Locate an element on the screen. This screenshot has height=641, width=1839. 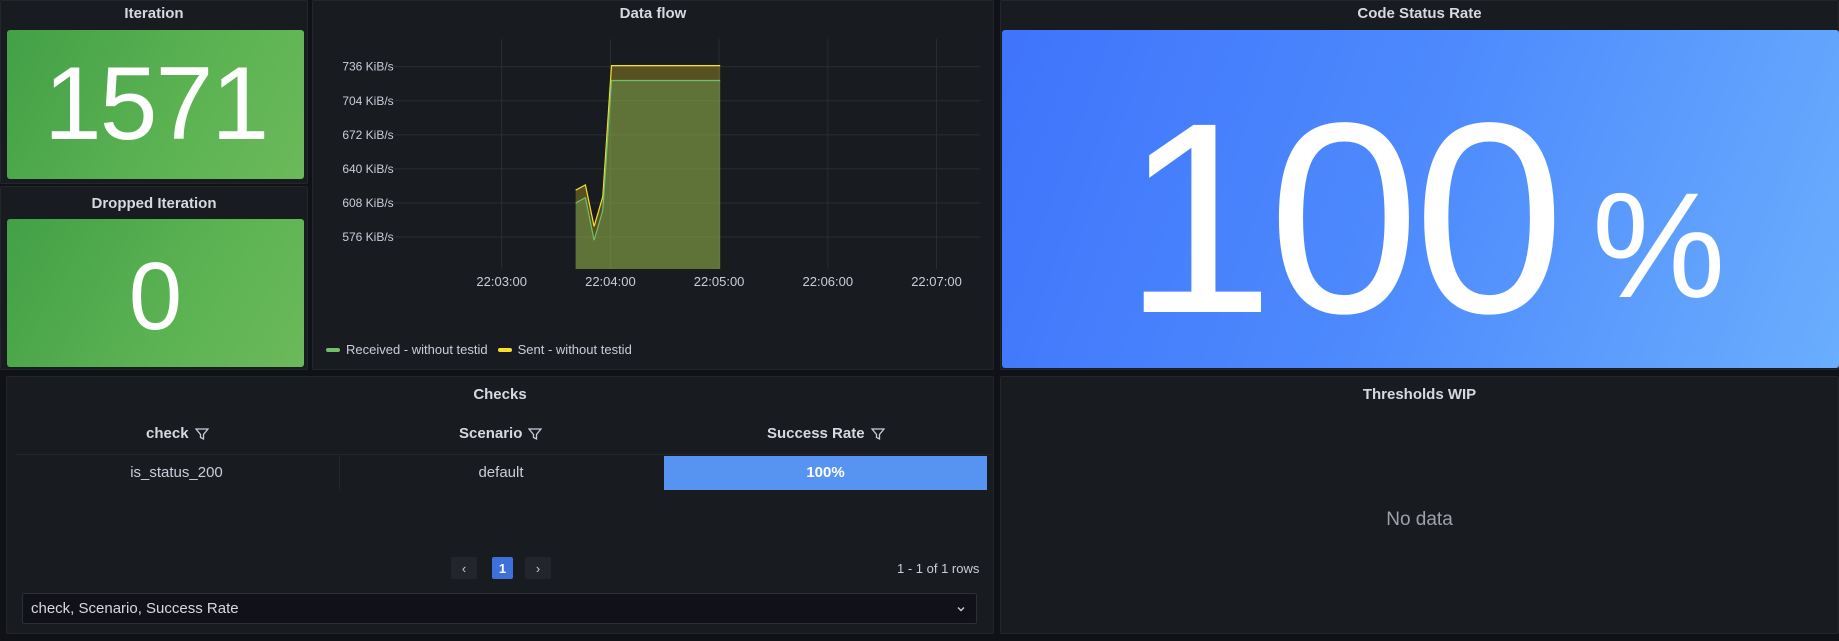
pagination-row-count: 1 - 1 of 1 rows is located at coordinates (938, 568).